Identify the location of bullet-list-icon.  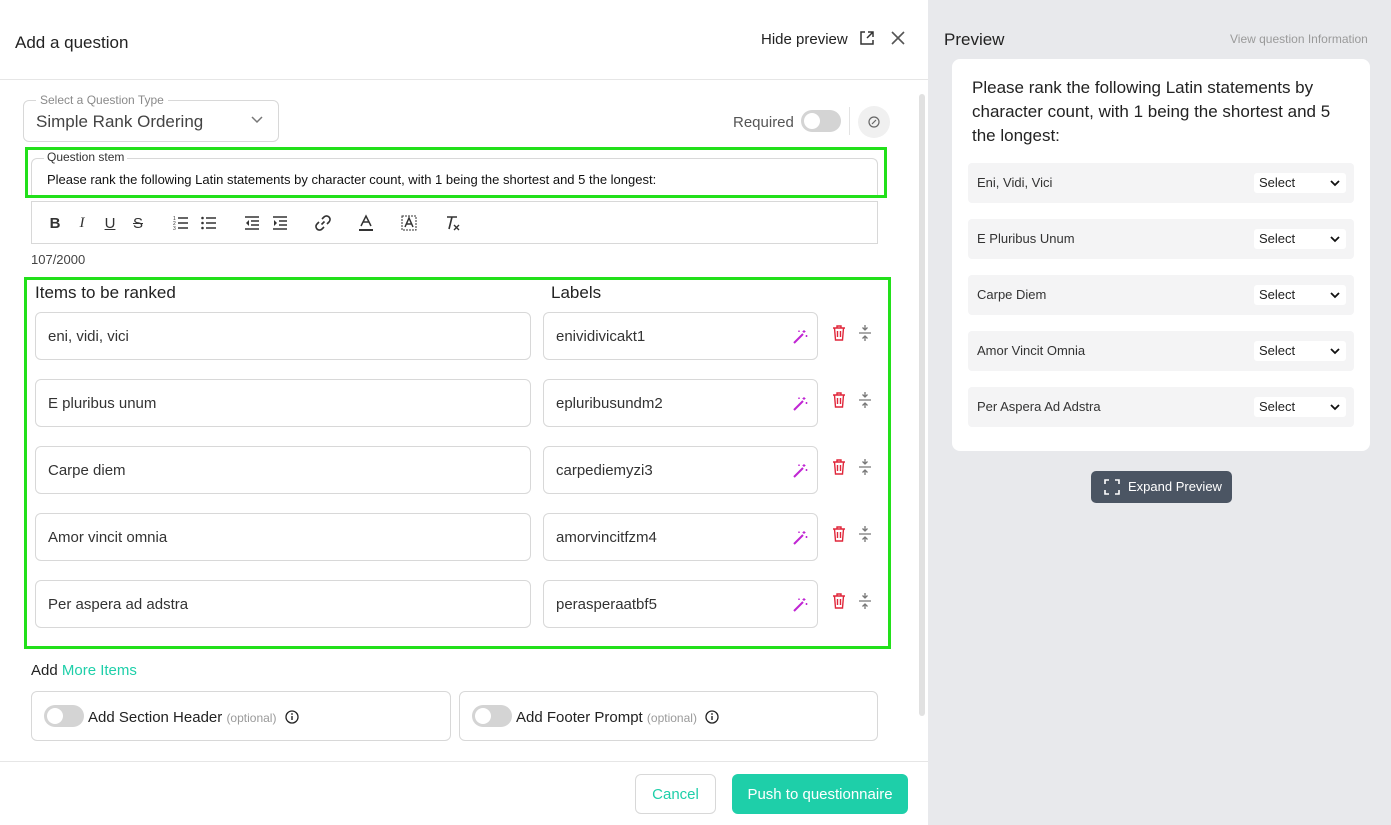
(209, 223).